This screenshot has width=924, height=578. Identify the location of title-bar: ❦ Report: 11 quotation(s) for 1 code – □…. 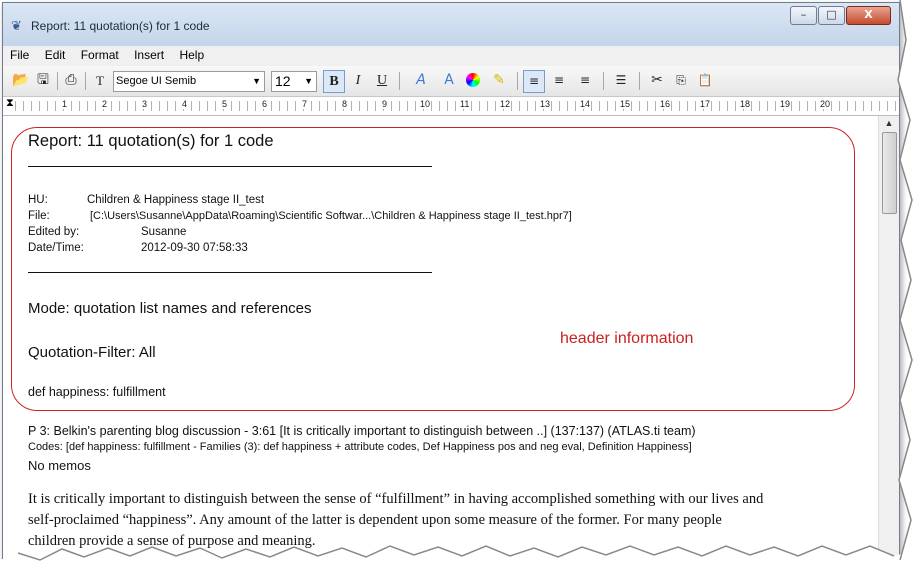
(451, 24).